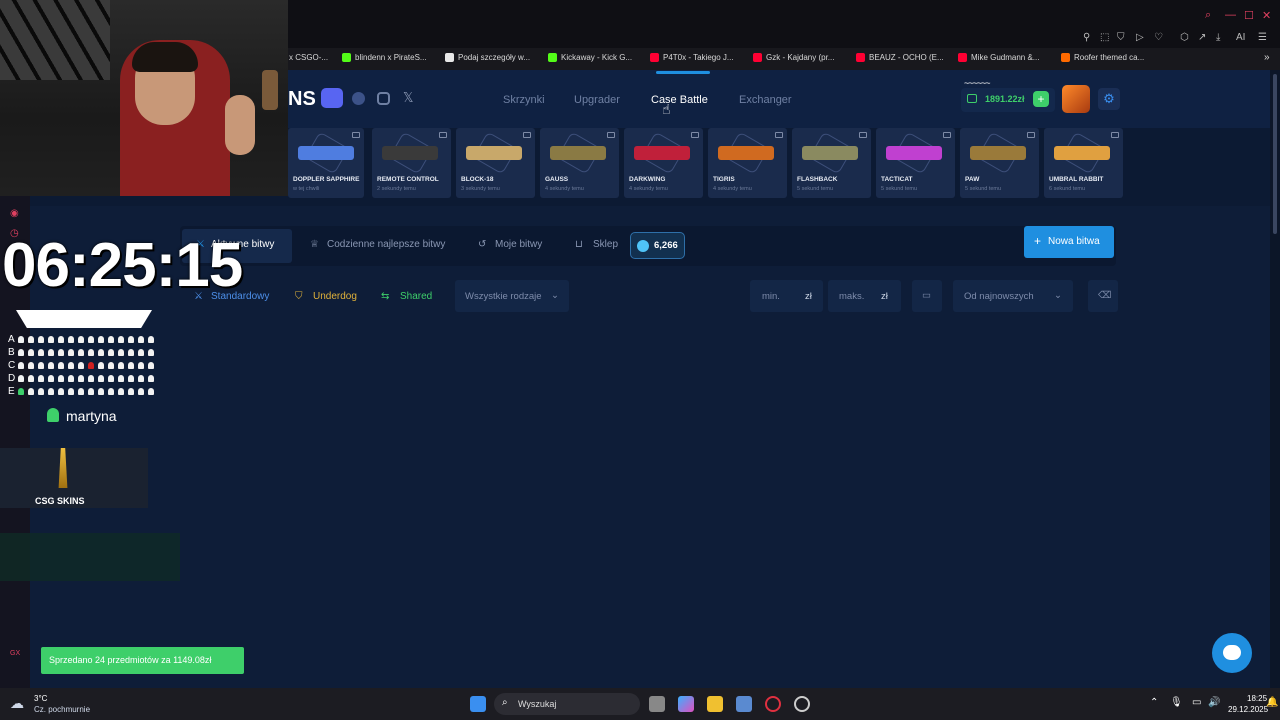 This screenshot has width=1280, height=720. I want to click on more-bookmarks-icon: », so click(1267, 57).